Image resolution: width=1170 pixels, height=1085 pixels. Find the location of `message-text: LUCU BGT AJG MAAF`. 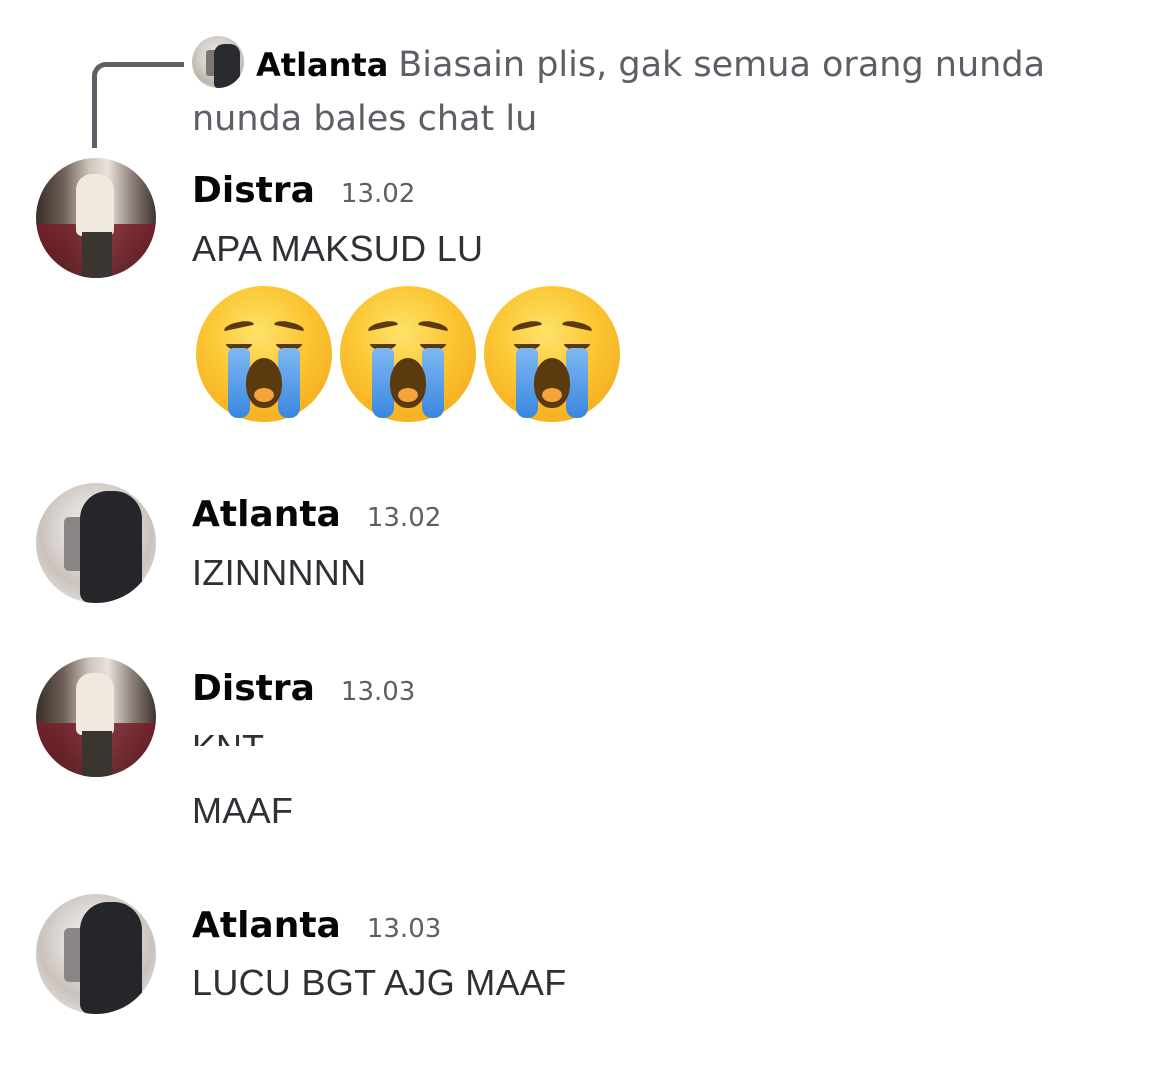

message-text: LUCU BGT AJG MAAF is located at coordinates (379, 982).